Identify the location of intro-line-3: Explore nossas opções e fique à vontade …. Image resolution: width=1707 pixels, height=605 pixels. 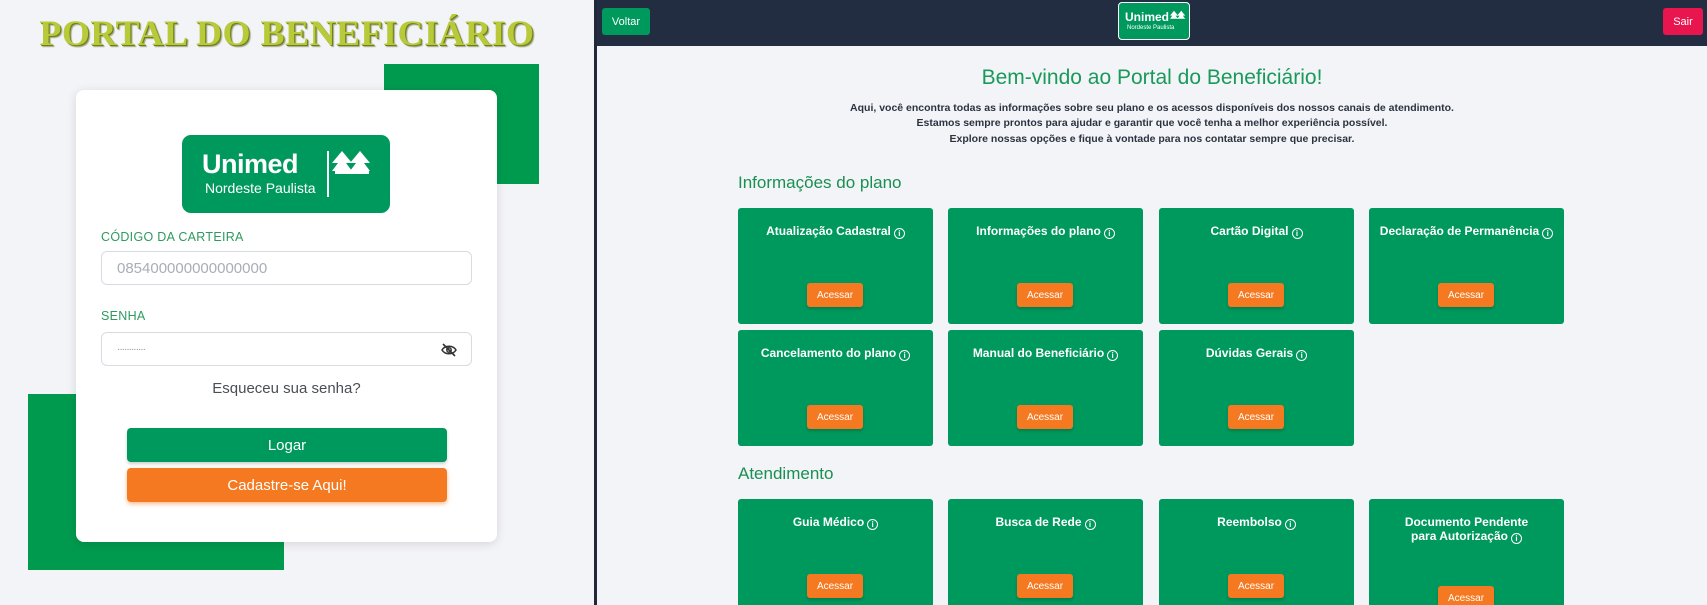
(1152, 139).